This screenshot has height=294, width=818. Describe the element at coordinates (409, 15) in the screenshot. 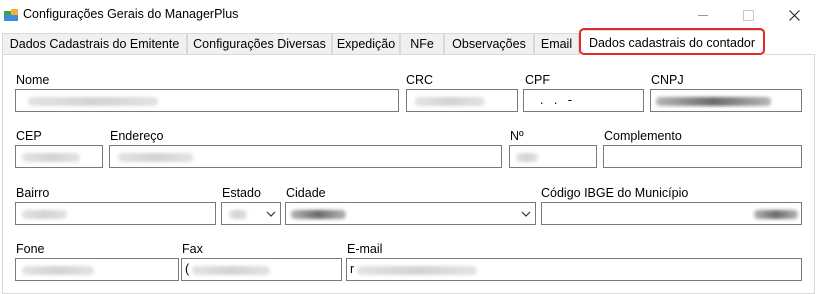

I see `title-bar: Configurações Gerais do ManagerPlus` at that location.